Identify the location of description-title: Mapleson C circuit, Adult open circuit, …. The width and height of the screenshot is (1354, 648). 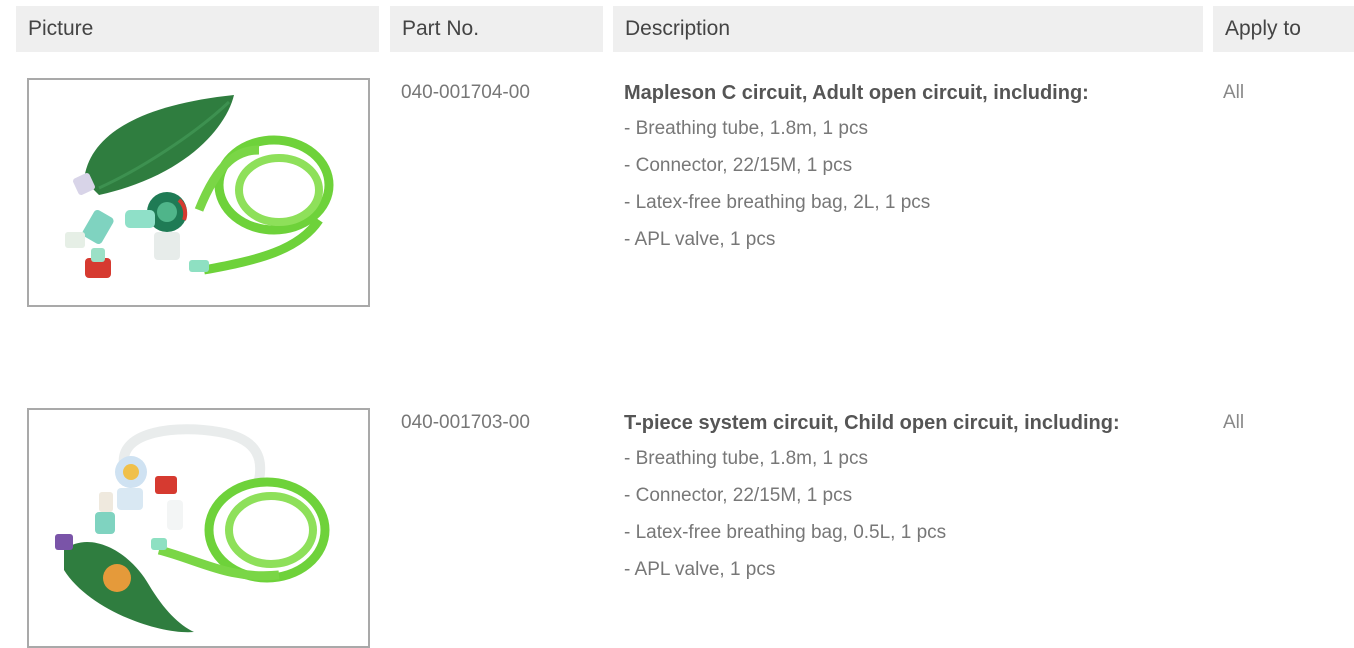
(856, 93).